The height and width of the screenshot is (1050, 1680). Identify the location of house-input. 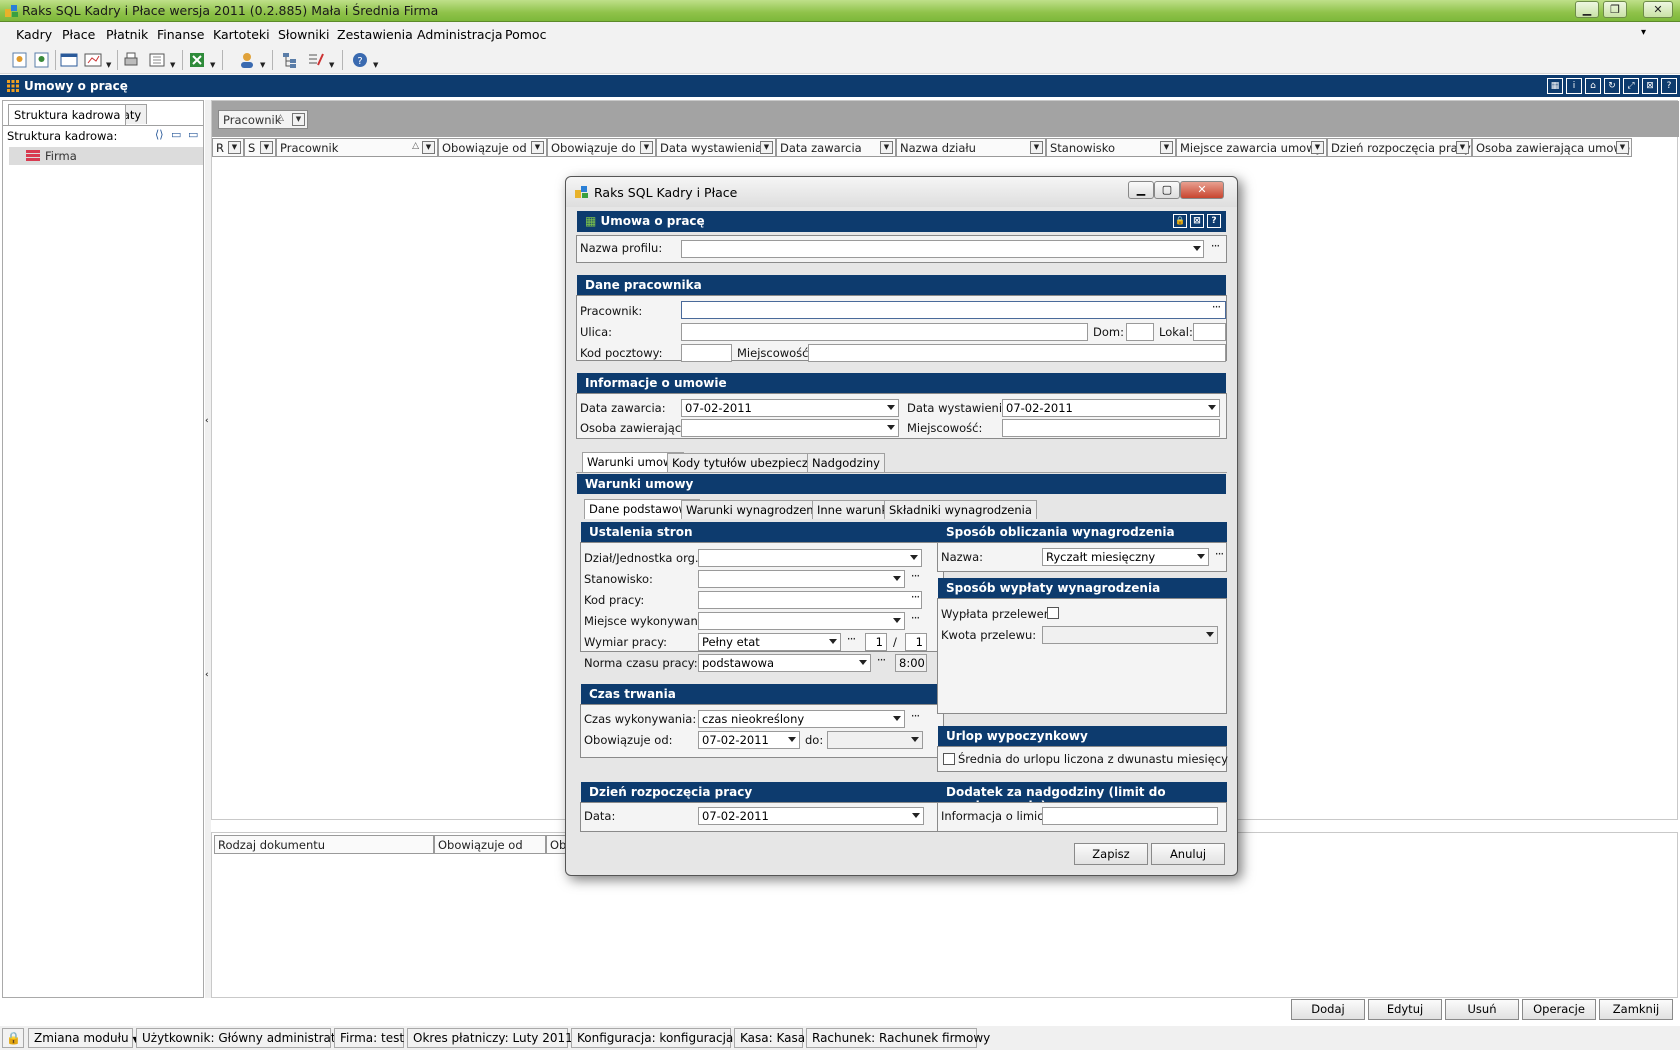
(1140, 332).